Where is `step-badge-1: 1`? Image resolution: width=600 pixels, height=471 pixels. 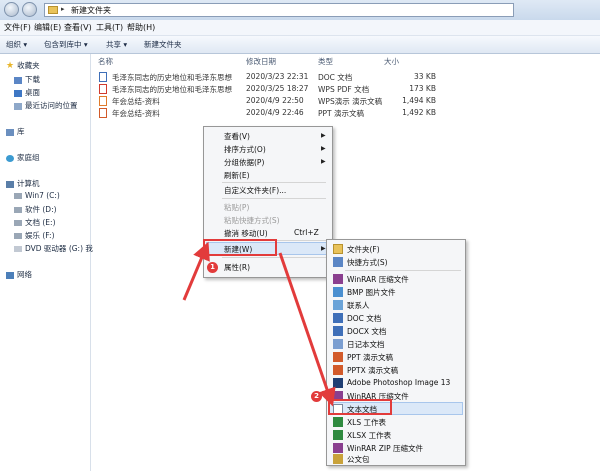 step-badge-1: 1 is located at coordinates (212, 267).